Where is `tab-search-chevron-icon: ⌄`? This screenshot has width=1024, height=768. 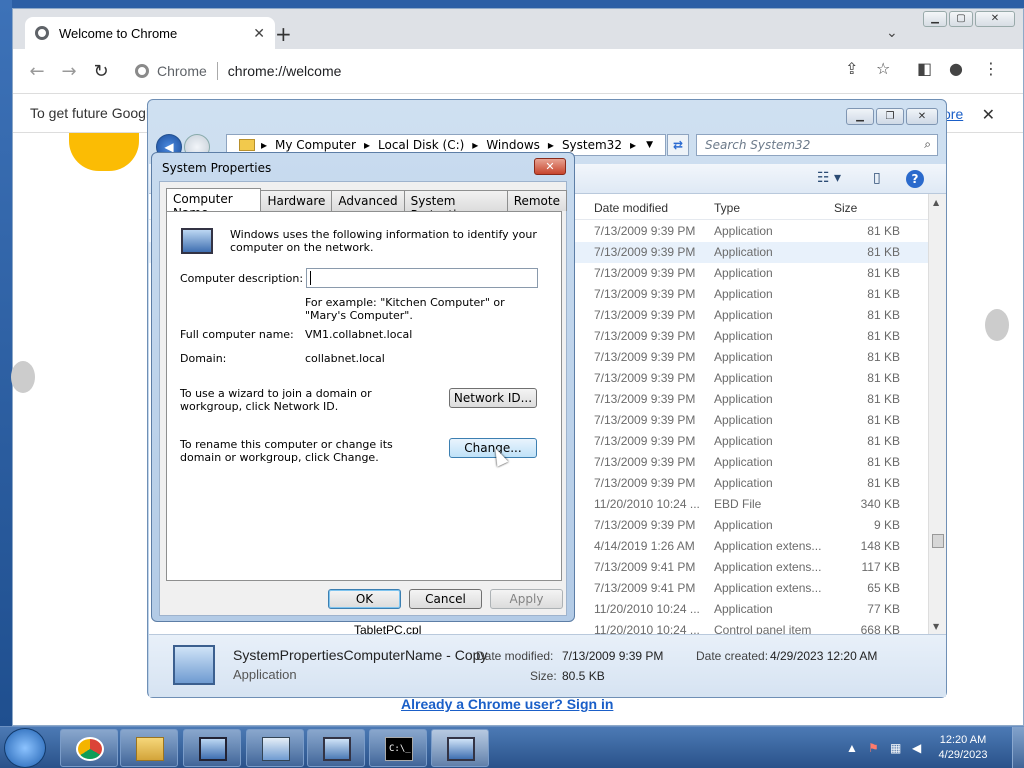 tab-search-chevron-icon: ⌄ is located at coordinates (892, 33).